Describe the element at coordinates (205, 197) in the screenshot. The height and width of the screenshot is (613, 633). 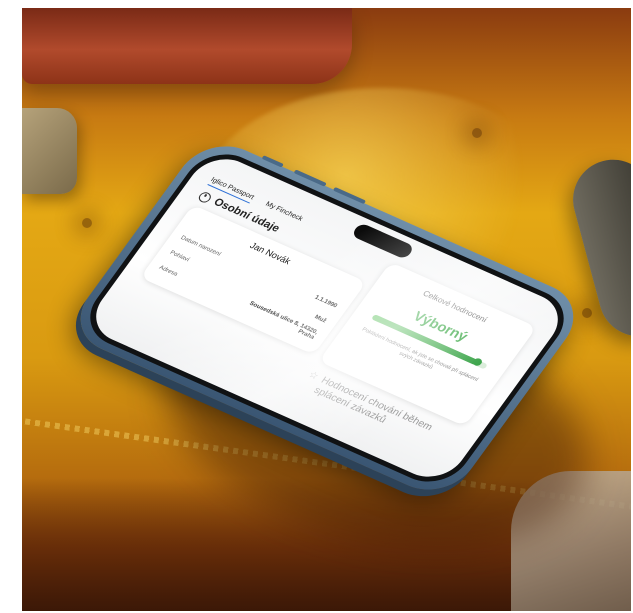
I see `person-icon` at that location.